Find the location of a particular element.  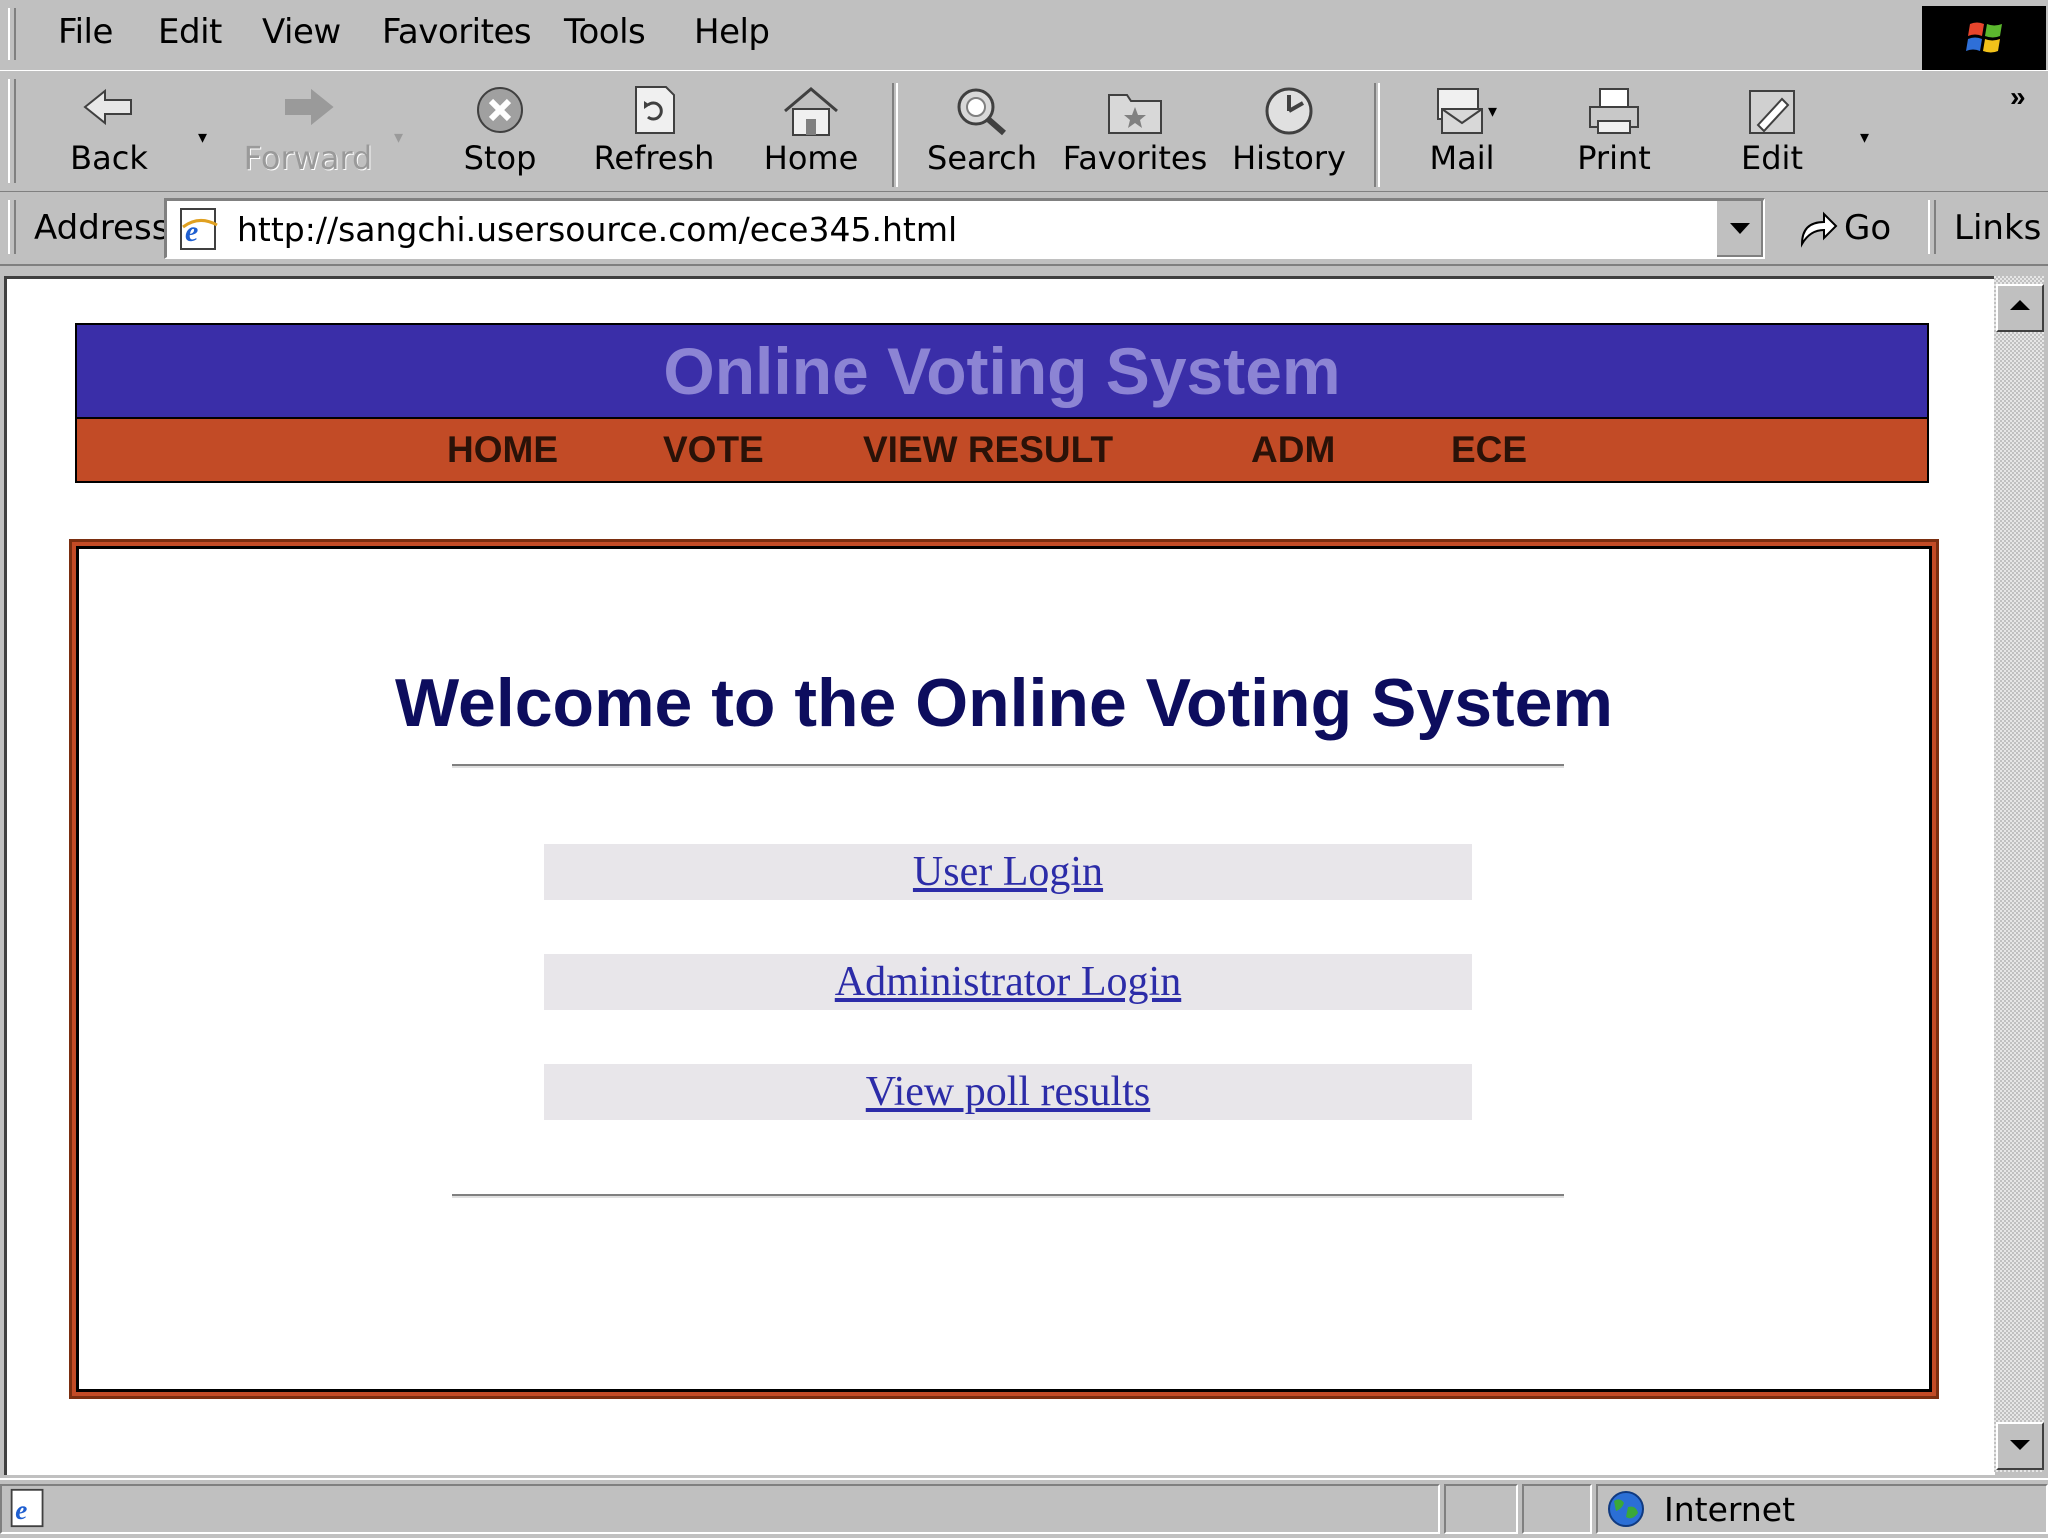

favorites-button: Favorites is located at coordinates (1135, 132).